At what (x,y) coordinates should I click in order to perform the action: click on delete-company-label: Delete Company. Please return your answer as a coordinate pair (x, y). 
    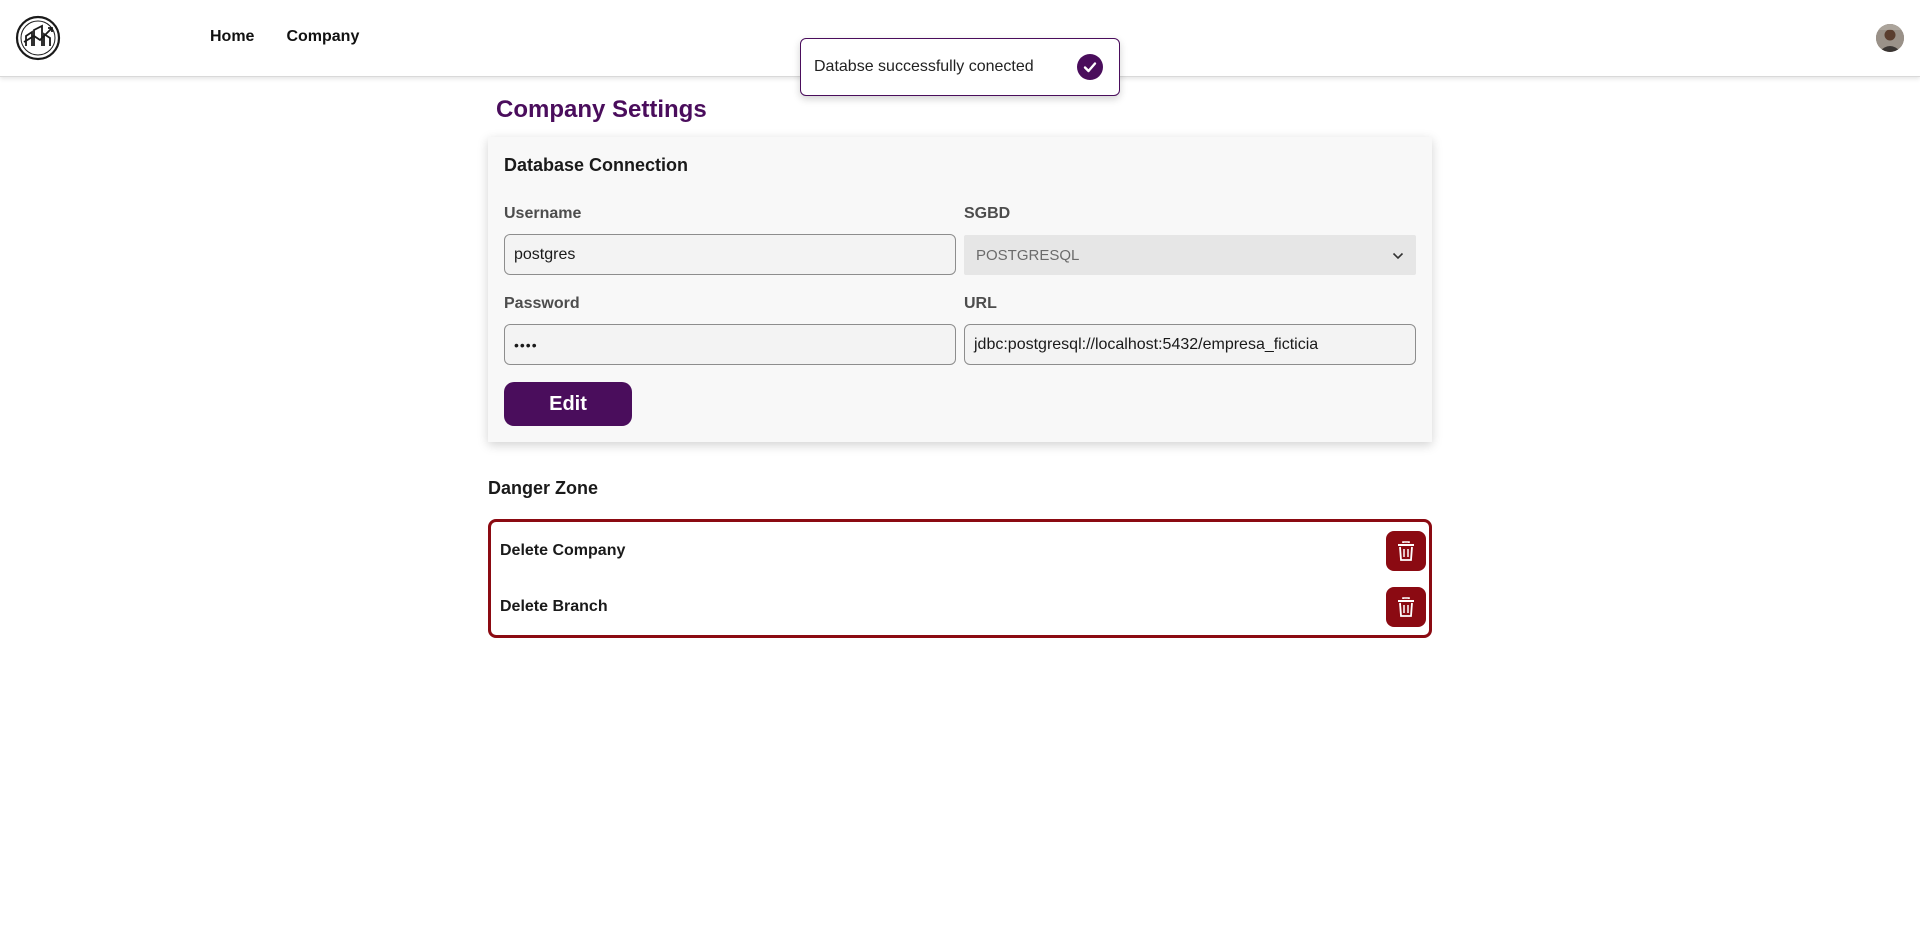
    Looking at the image, I should click on (563, 550).